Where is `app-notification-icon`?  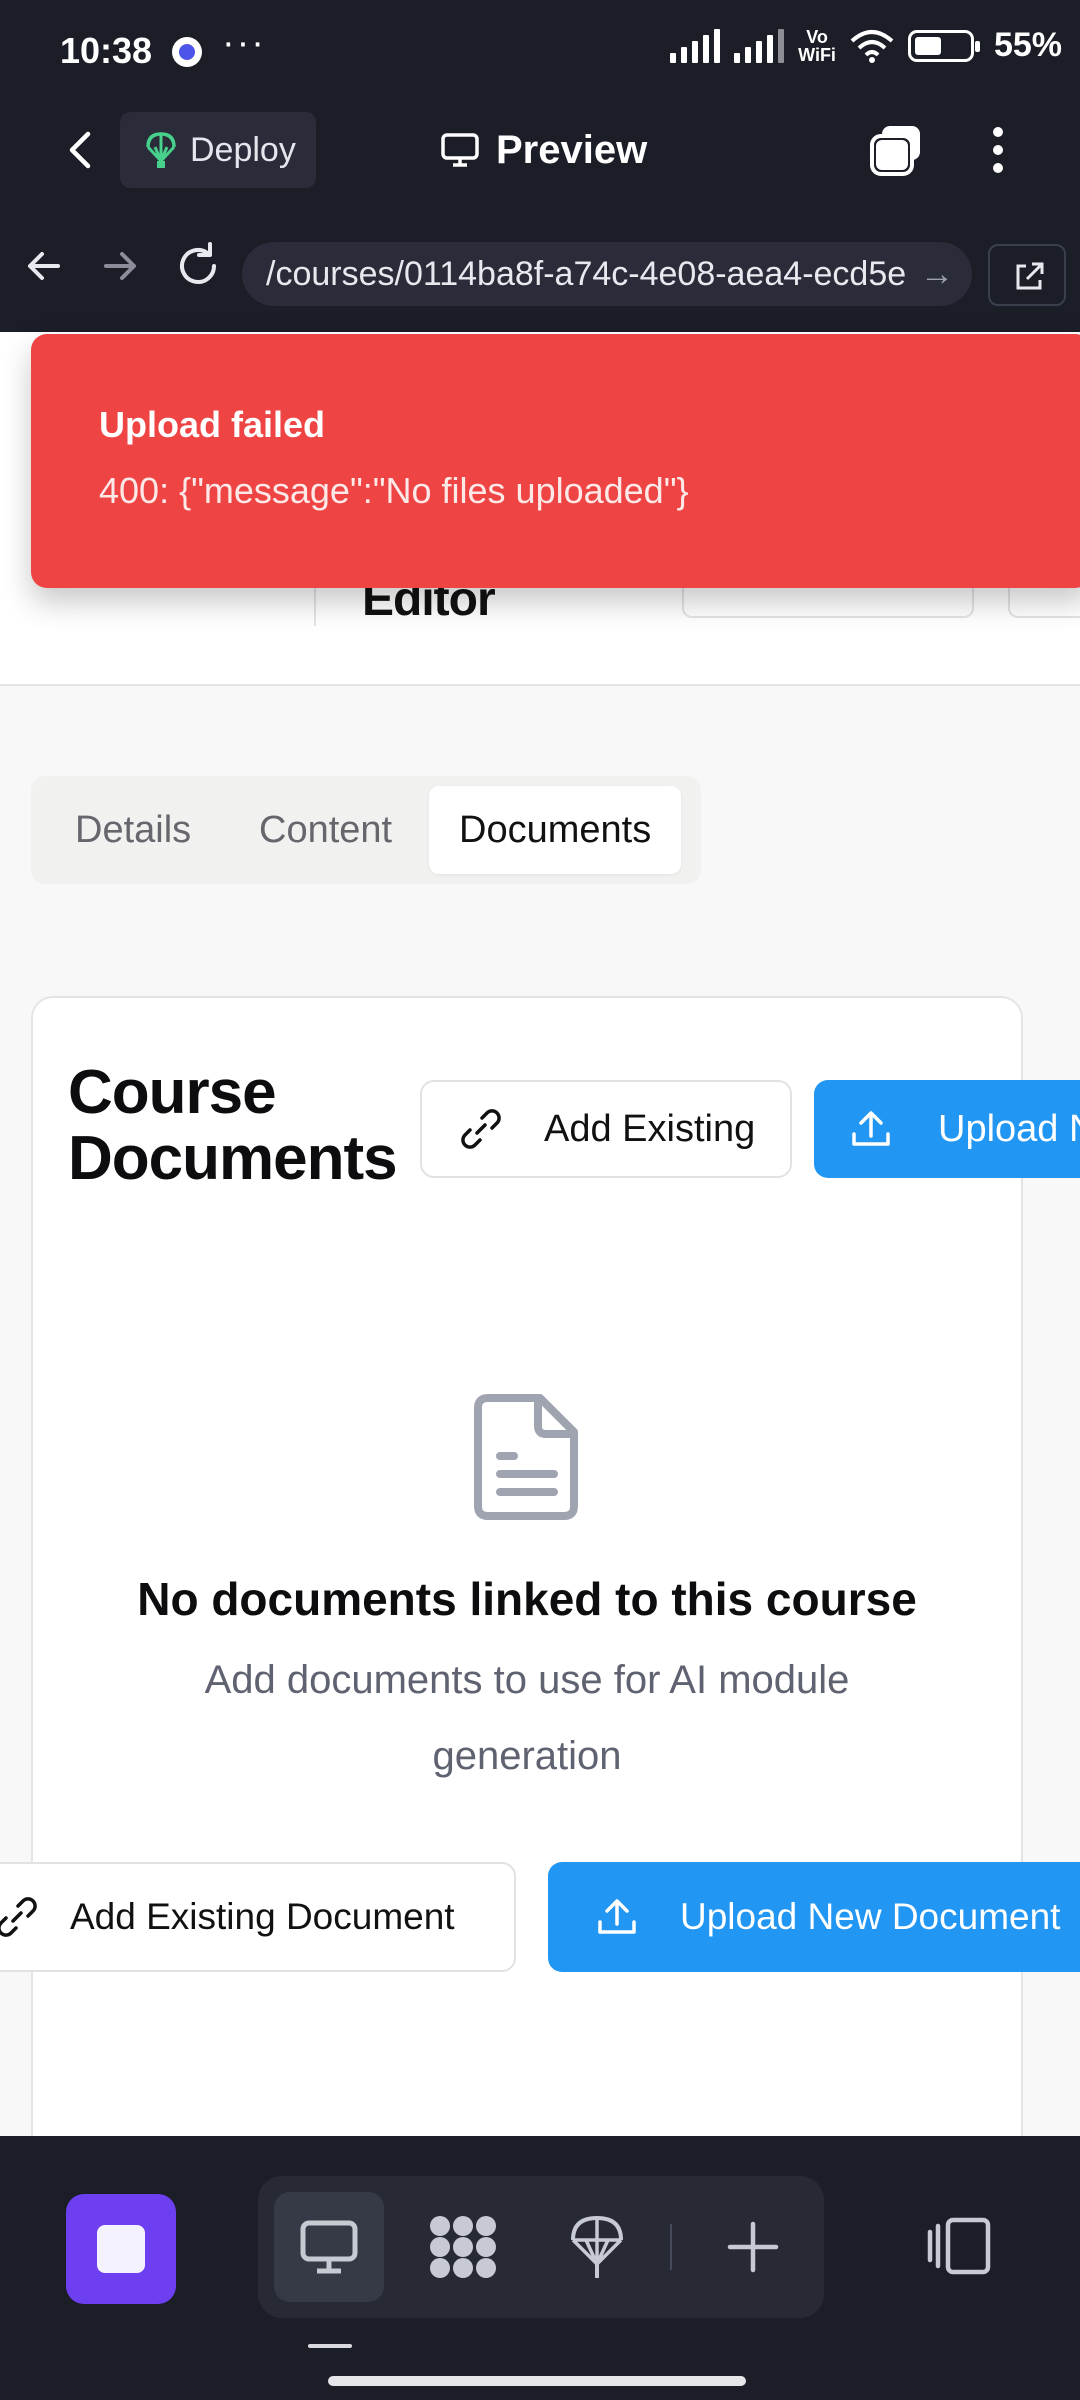 app-notification-icon is located at coordinates (187, 52).